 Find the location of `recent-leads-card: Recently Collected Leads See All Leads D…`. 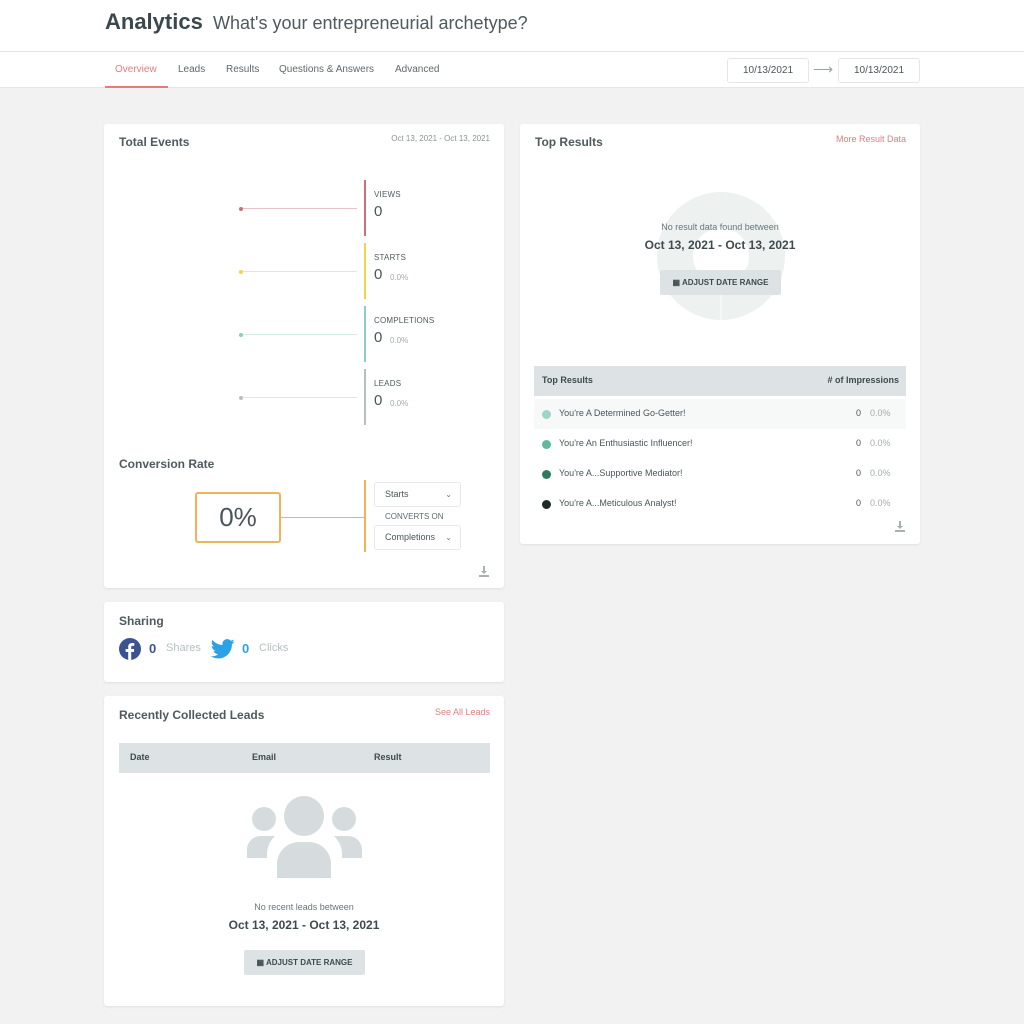

recent-leads-card: Recently Collected Leads See All Leads D… is located at coordinates (304, 851).